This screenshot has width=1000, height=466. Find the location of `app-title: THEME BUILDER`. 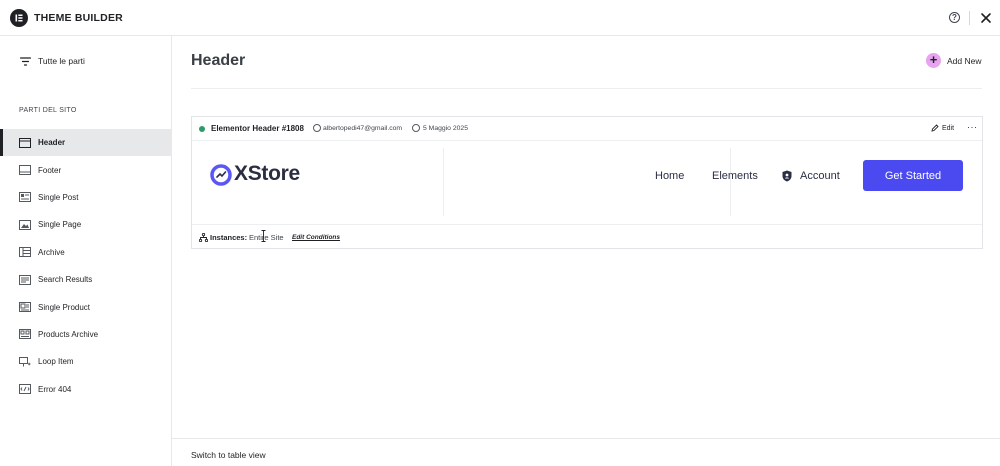

app-title: THEME BUILDER is located at coordinates (78, 18).